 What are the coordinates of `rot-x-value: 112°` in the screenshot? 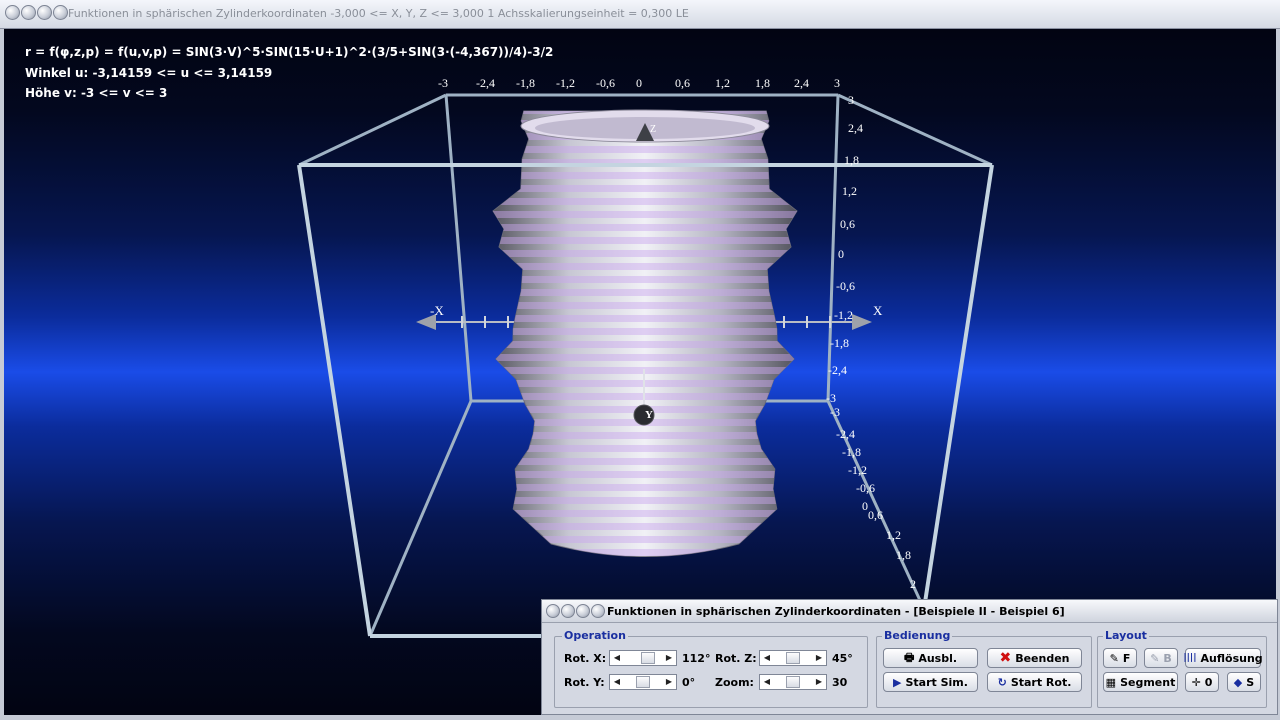 It's located at (696, 658).